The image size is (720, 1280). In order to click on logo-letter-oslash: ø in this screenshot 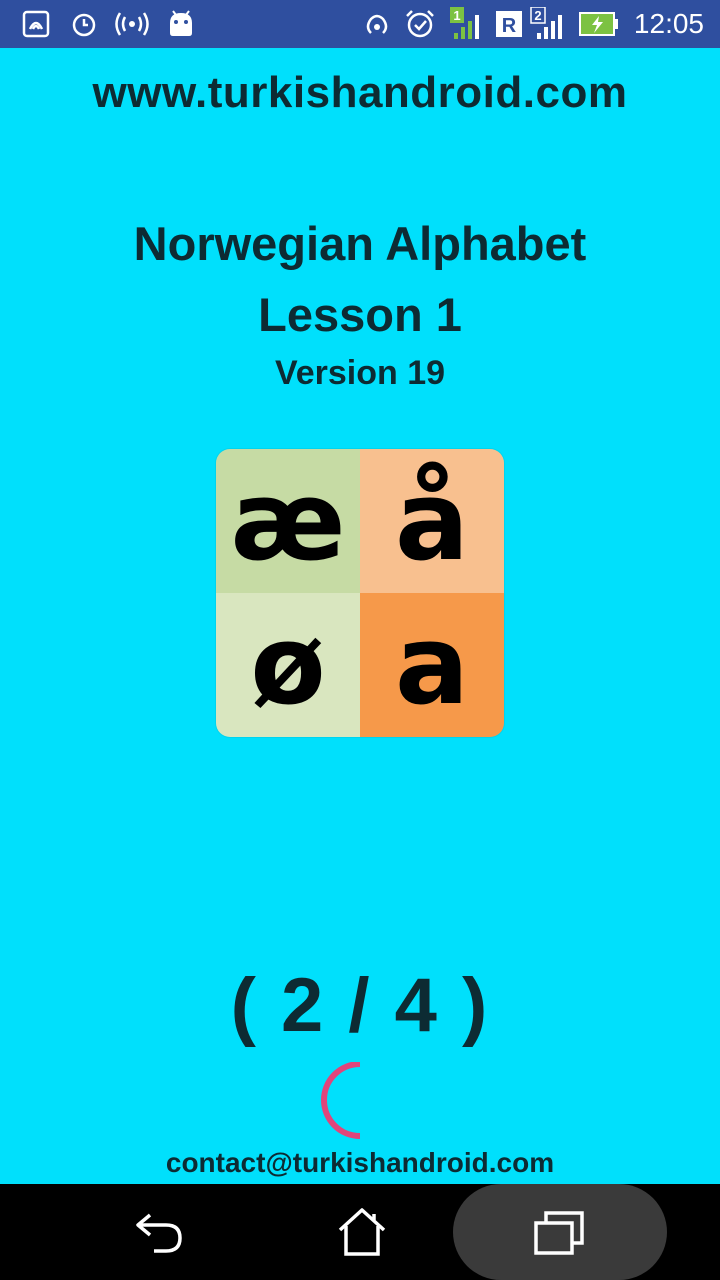, I will do `click(288, 665)`.